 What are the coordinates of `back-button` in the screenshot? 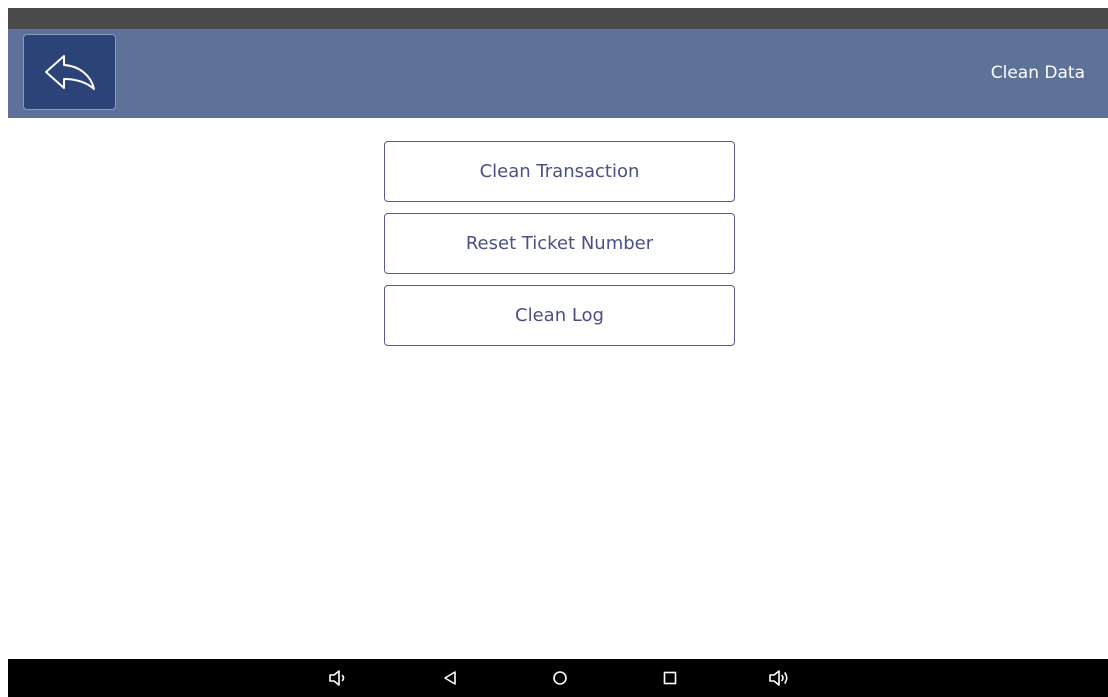 It's located at (69, 72).